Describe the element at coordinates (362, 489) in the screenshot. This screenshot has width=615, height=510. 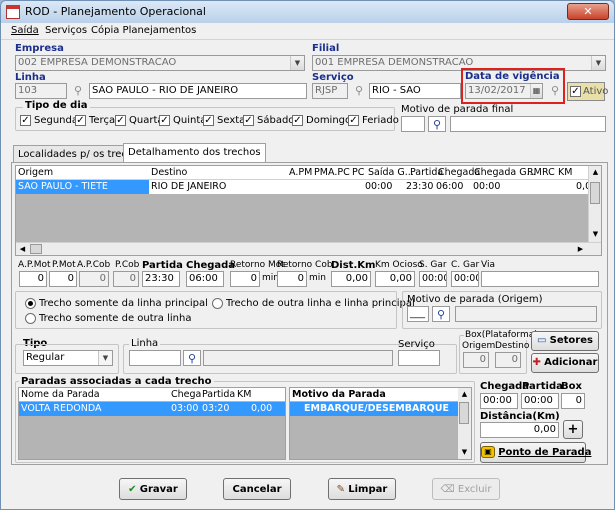
I see `limpar-button: ✎ Limpar` at that location.